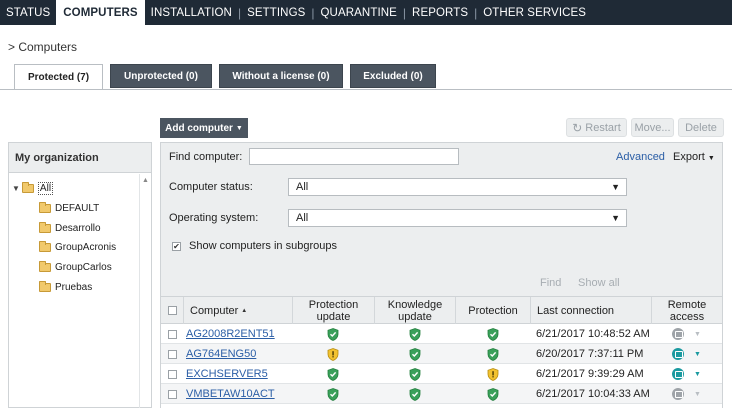  I want to click on column-label: Remote, so click(687, 304).